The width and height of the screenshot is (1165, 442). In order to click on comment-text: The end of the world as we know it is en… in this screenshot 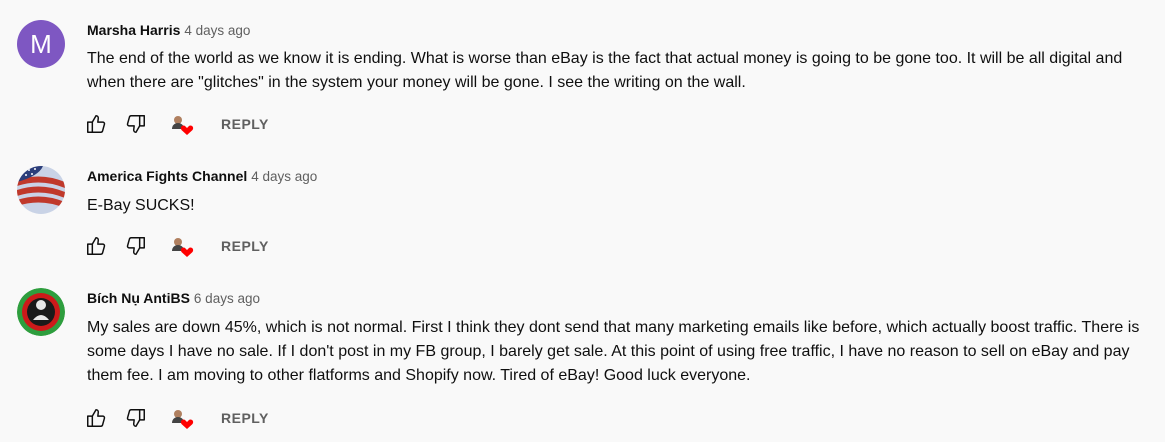, I will do `click(605, 70)`.